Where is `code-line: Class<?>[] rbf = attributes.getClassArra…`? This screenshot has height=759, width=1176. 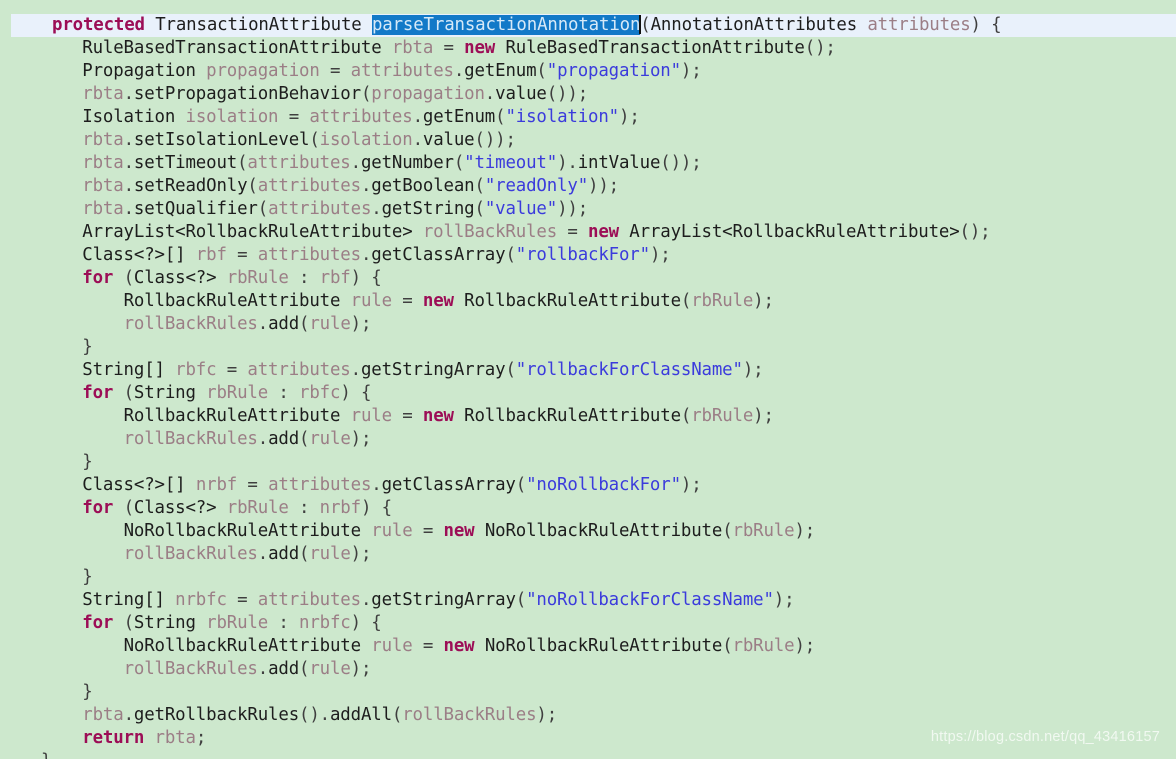 code-line: Class<?>[] rbf = attributes.getClassArra… is located at coordinates (588, 255).